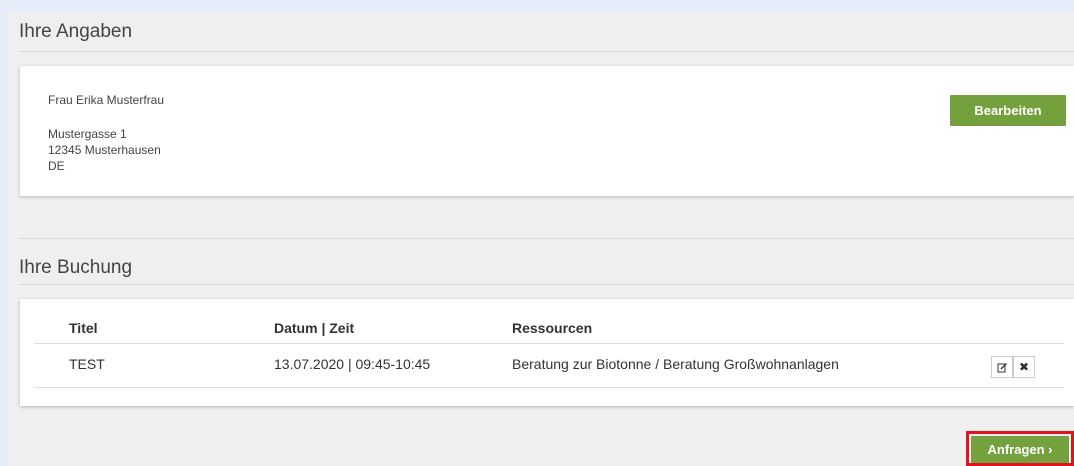 This screenshot has width=1074, height=466. What do you see at coordinates (549, 343) in the screenshot?
I see `table-header-divider` at bounding box center [549, 343].